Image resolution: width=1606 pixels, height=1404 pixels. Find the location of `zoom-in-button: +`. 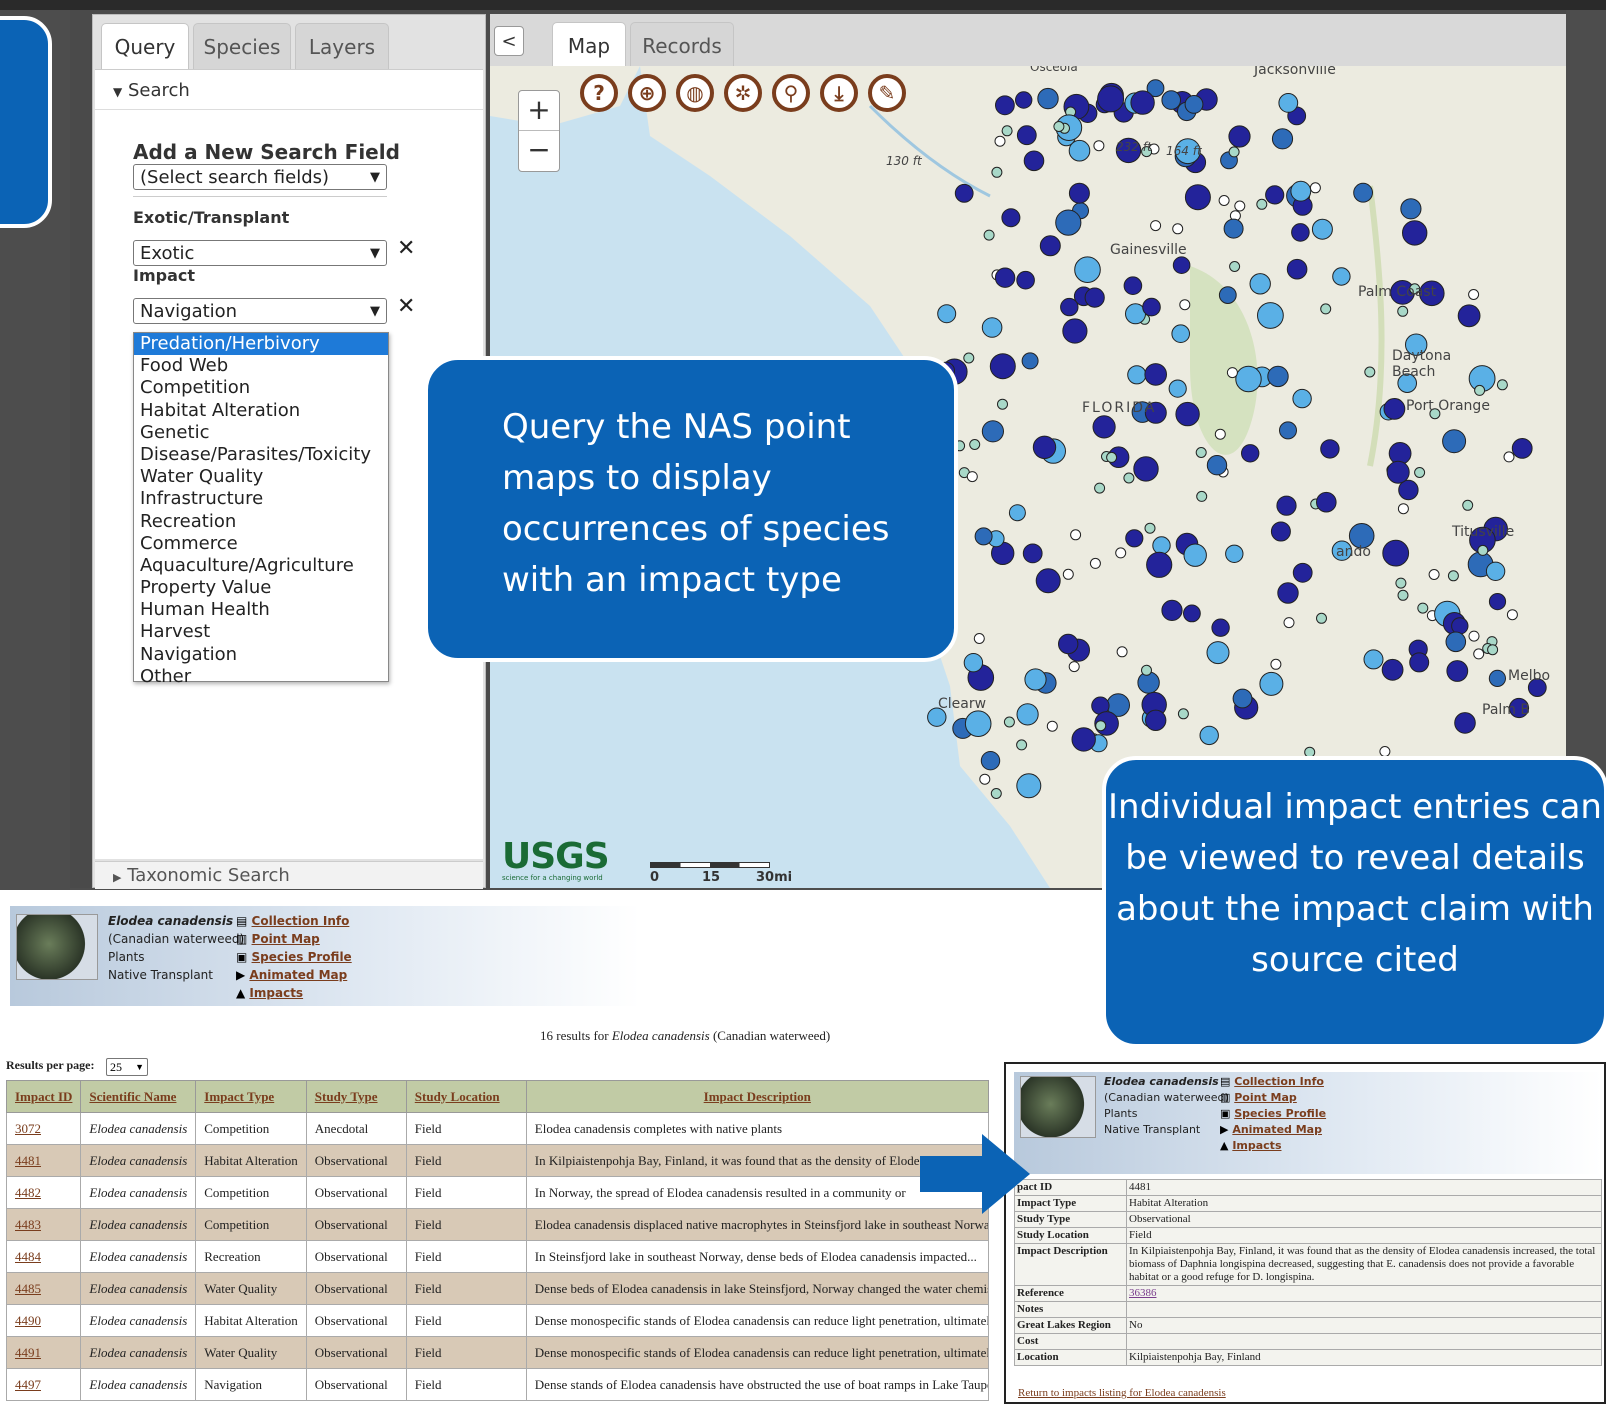

zoom-in-button: + is located at coordinates (539, 111).